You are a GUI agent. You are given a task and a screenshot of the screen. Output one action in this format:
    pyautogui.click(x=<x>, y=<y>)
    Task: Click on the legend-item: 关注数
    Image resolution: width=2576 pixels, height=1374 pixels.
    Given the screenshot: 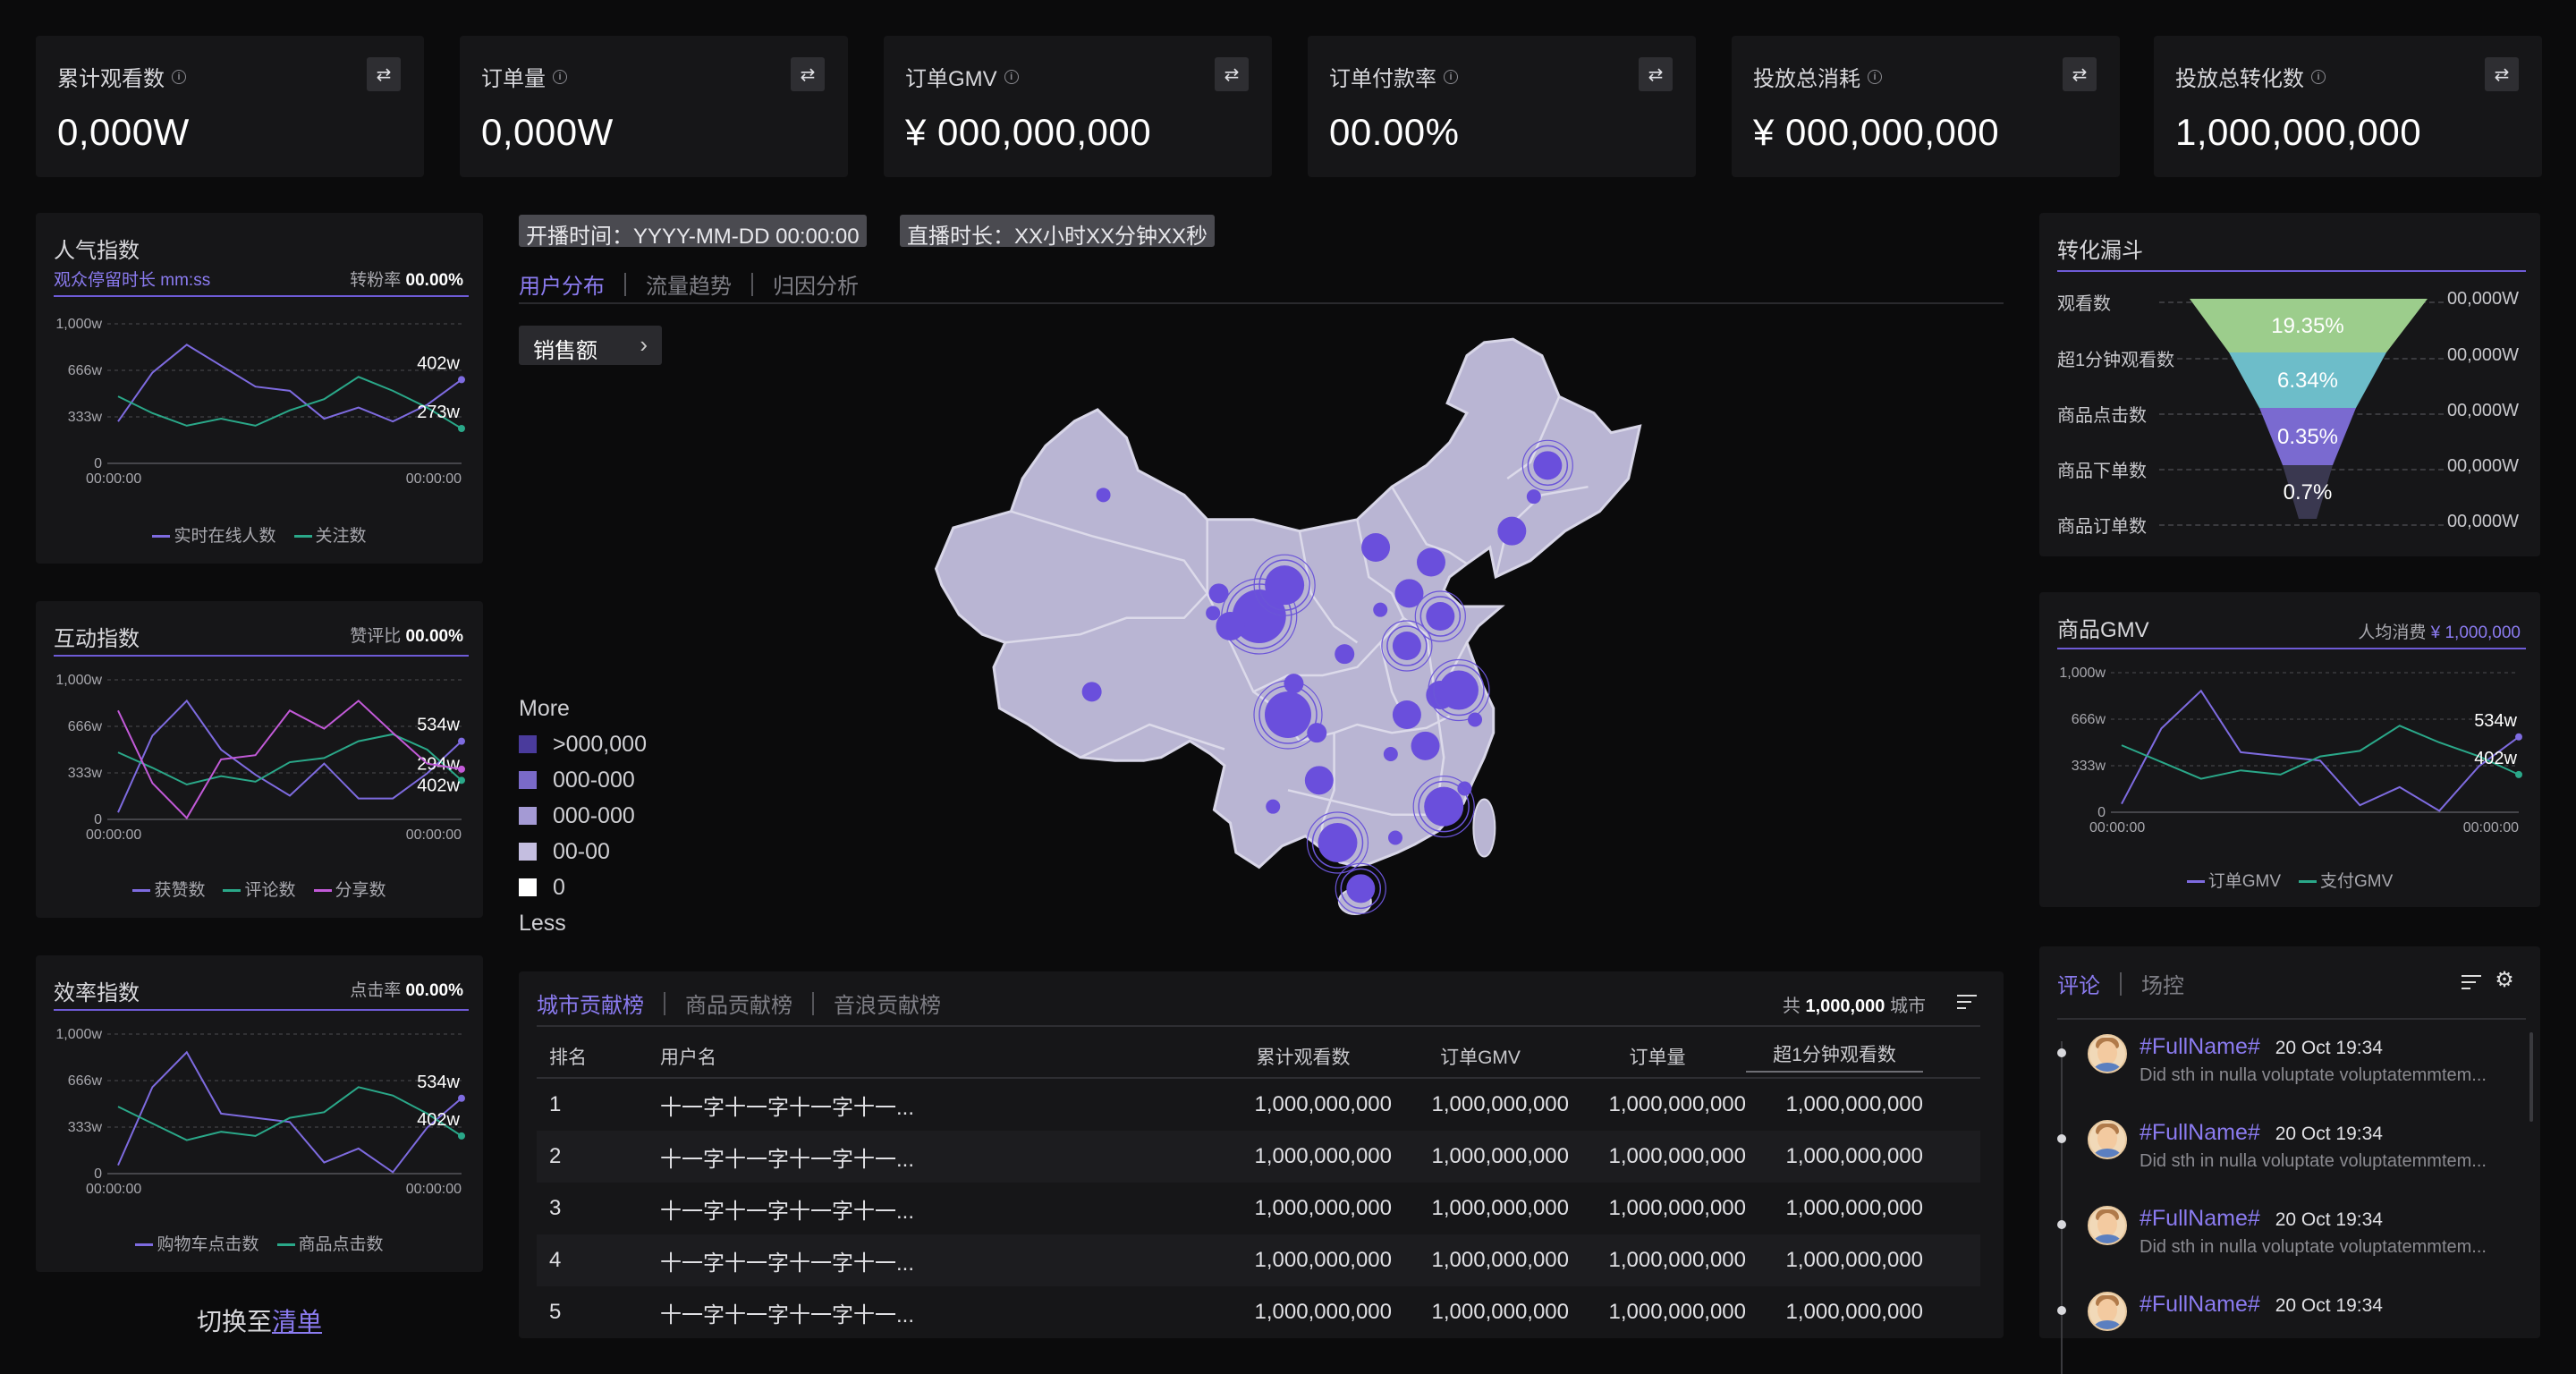 What is the action you would take?
    pyautogui.click(x=330, y=536)
    